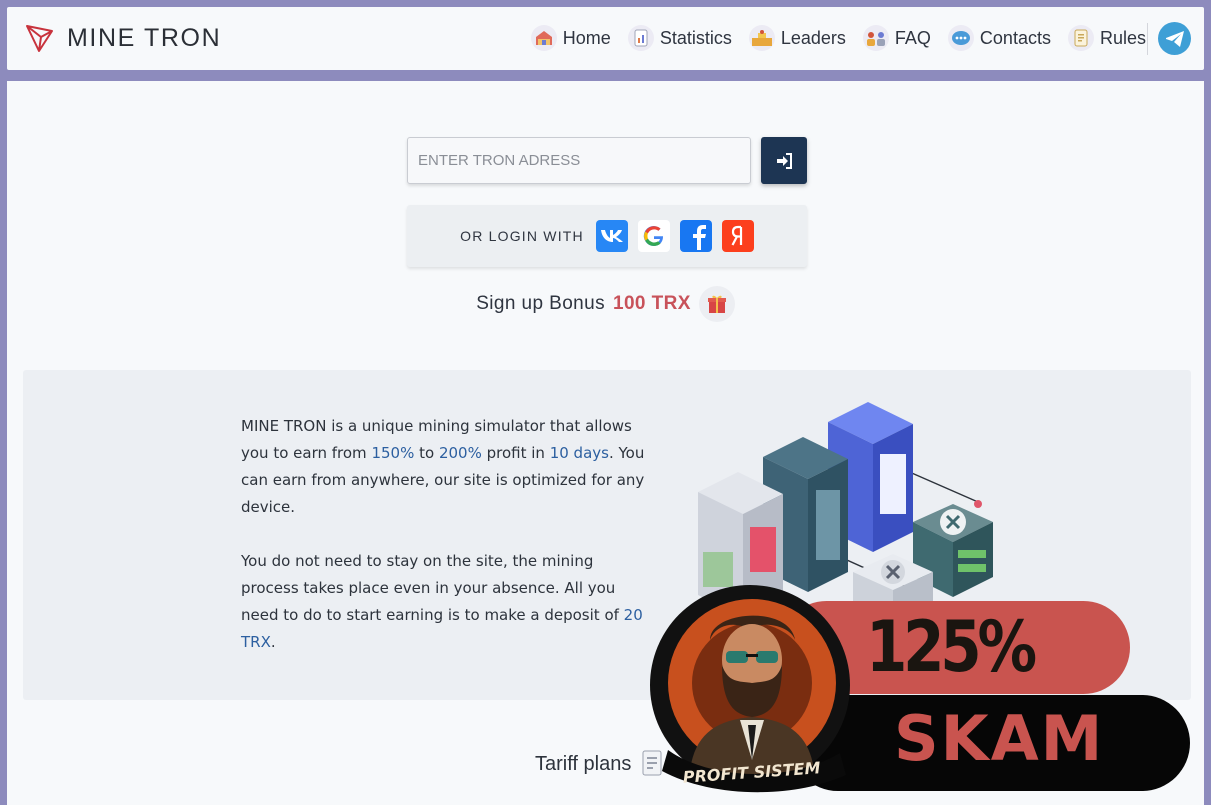 The height and width of the screenshot is (805, 1211). I want to click on nav-leaders: Leaders, so click(797, 38).